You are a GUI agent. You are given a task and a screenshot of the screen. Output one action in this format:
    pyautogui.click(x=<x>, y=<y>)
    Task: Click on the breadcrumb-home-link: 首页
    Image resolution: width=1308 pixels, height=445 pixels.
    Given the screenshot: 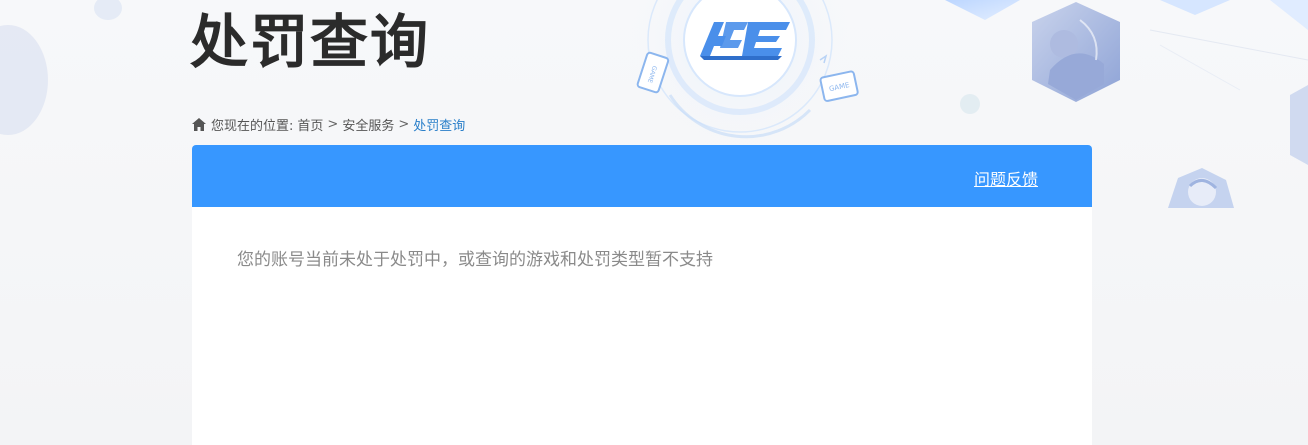 What is the action you would take?
    pyautogui.click(x=310, y=124)
    